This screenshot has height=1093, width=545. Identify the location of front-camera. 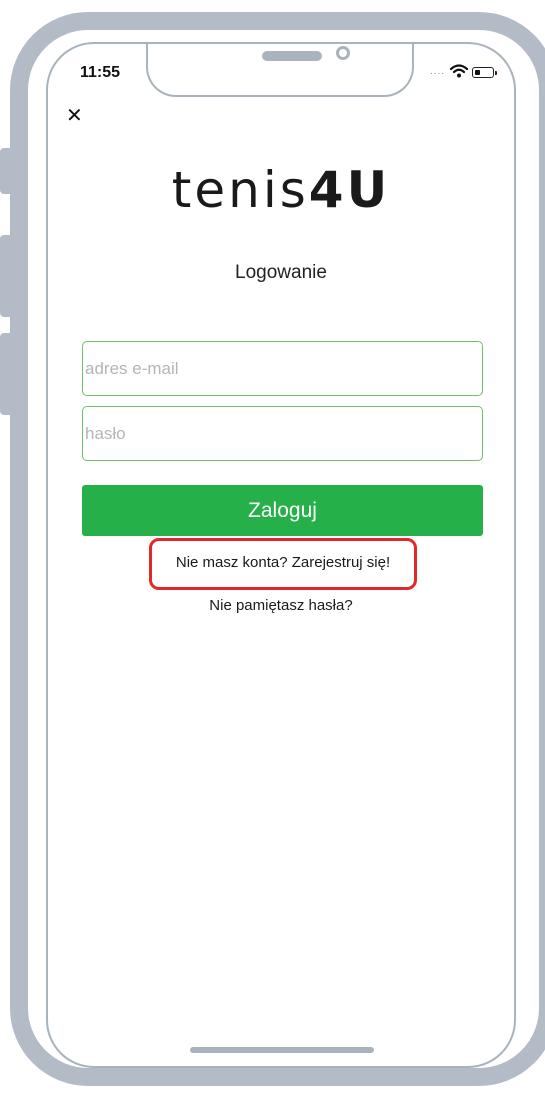
(343, 53).